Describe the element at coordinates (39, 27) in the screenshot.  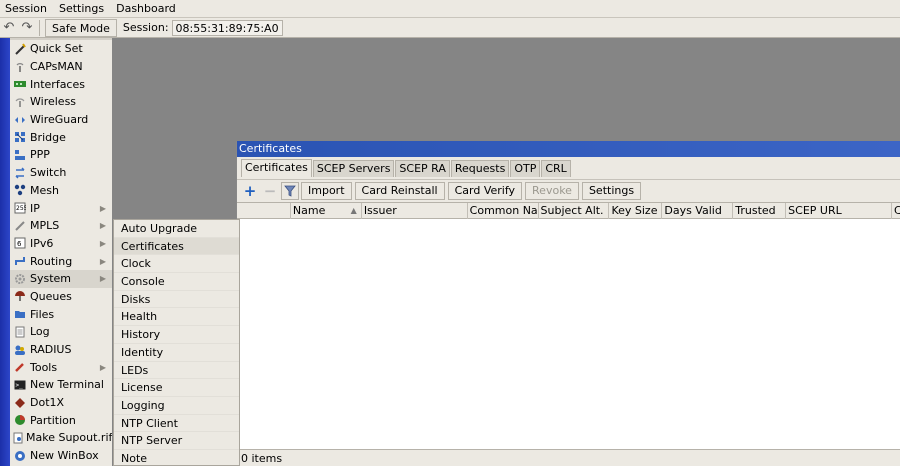
I see `toolbar-divider` at that location.